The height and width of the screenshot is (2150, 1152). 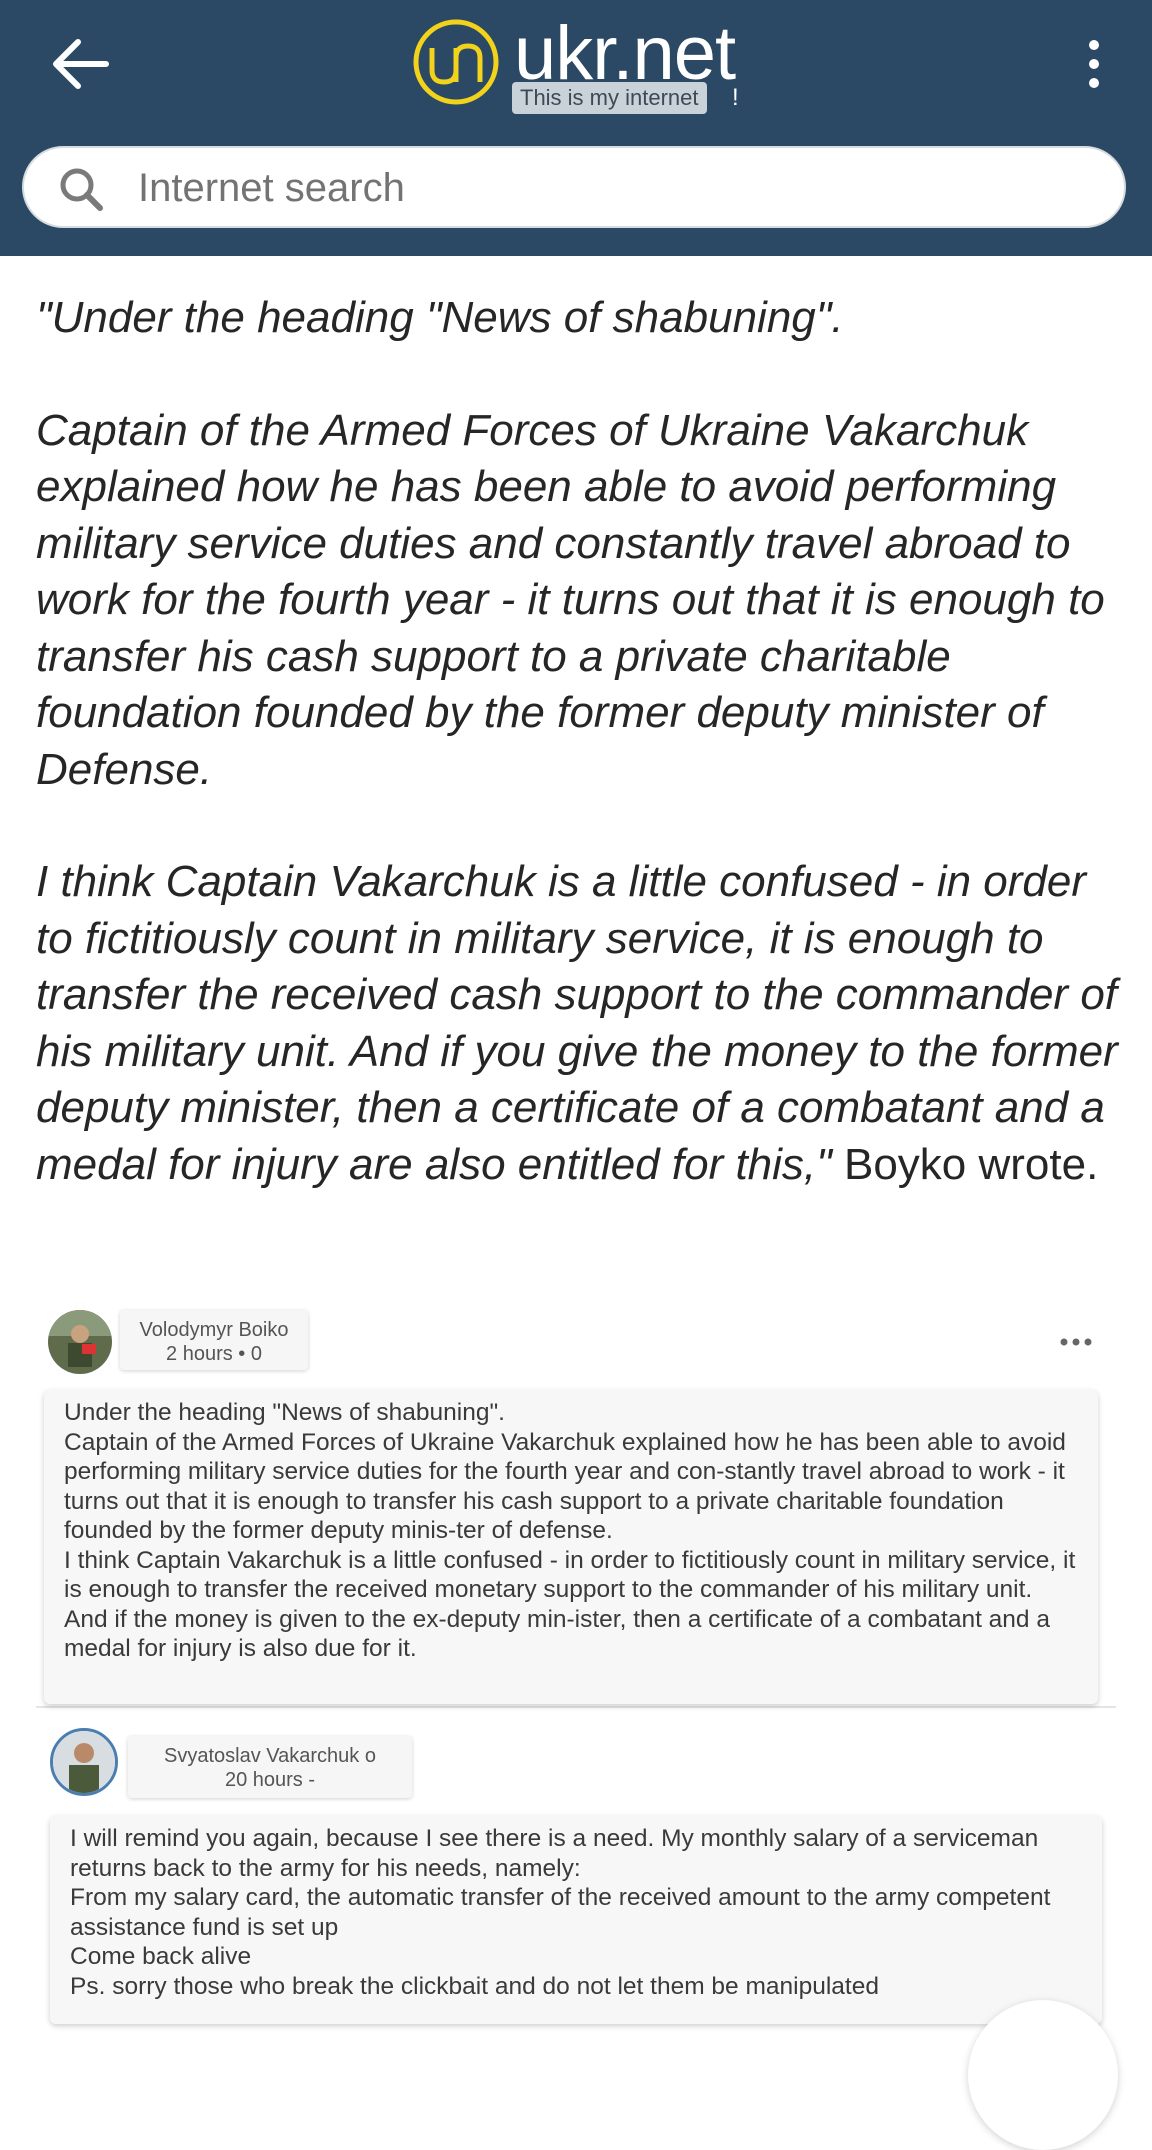 I want to click on search-bar, so click(x=574, y=187).